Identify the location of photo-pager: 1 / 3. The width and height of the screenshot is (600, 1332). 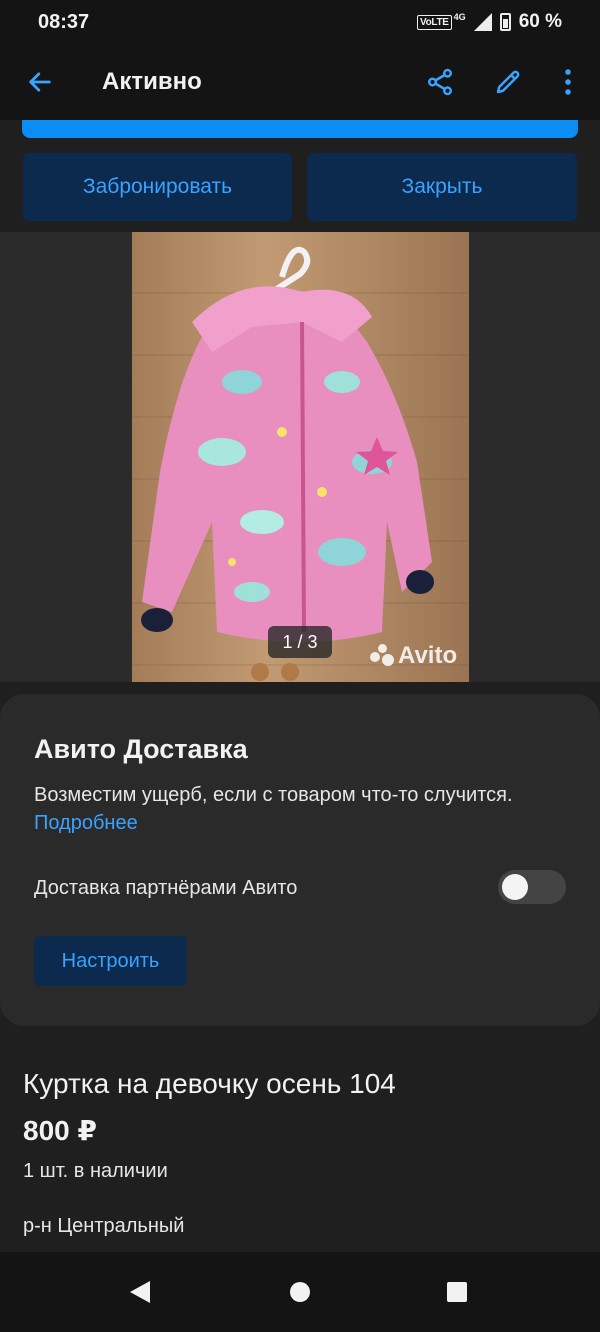
(300, 642).